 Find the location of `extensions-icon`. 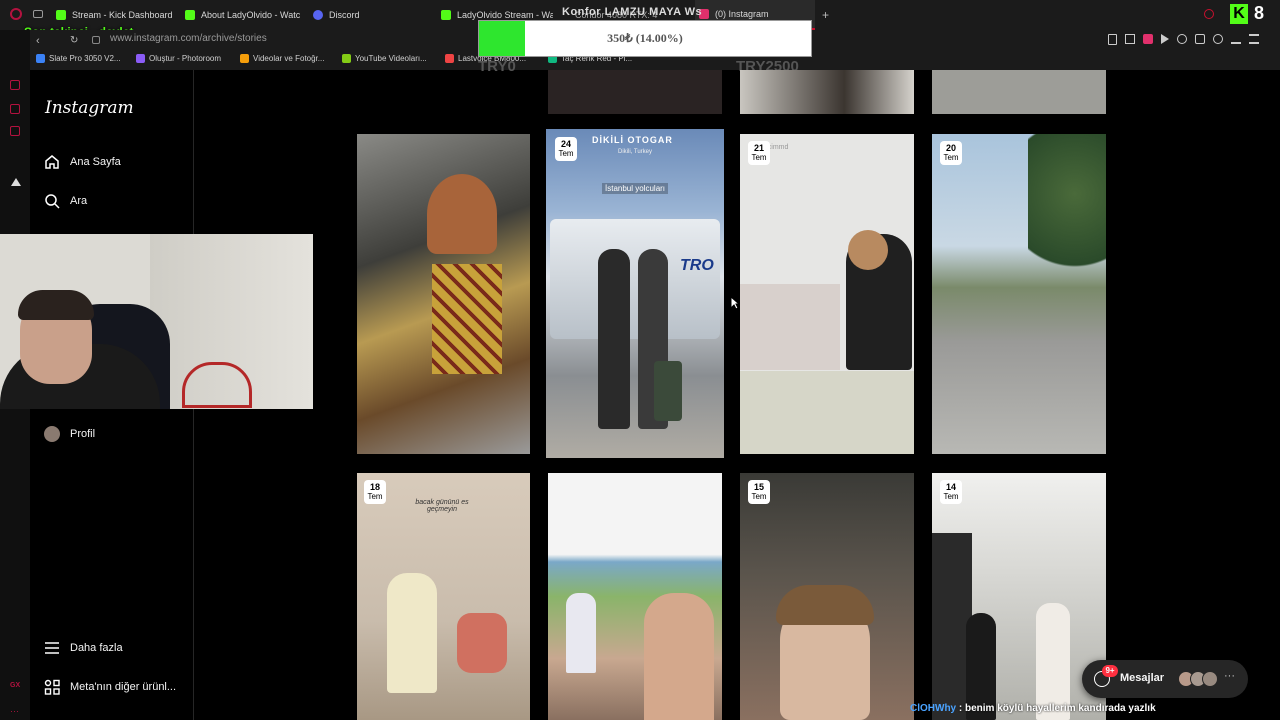

extensions-icon is located at coordinates (1200, 39).